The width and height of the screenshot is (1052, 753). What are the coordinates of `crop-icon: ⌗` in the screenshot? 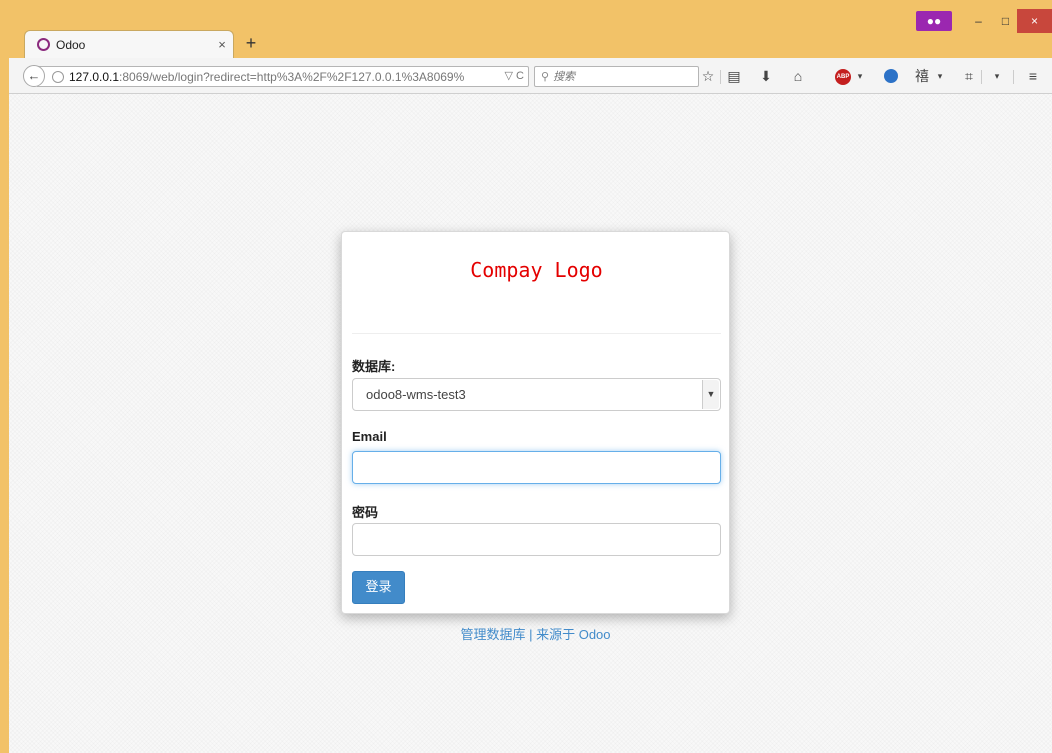 It's located at (969, 76).